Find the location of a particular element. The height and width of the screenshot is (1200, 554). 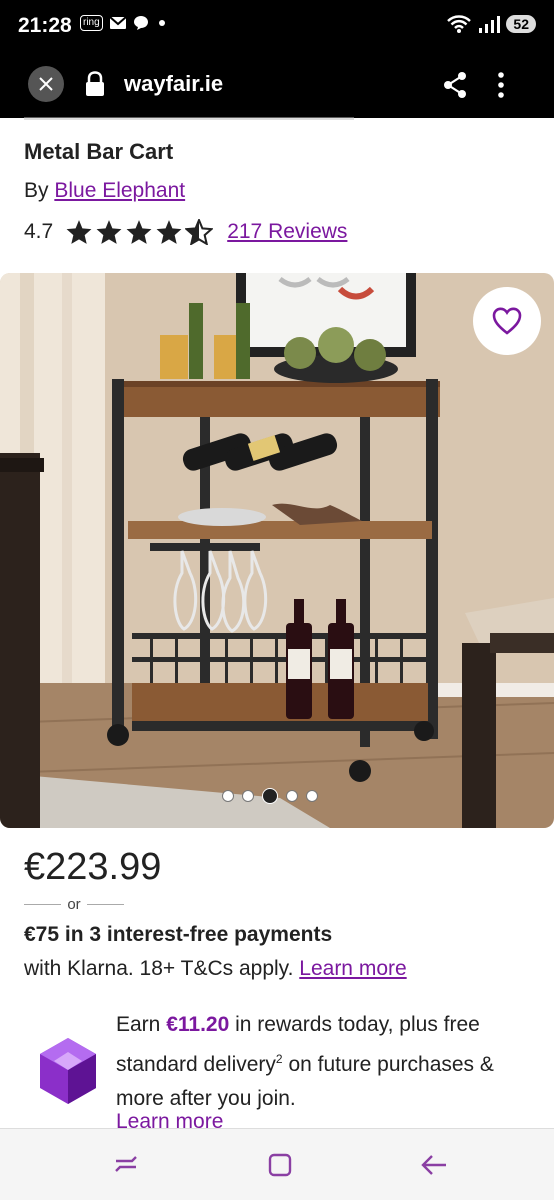

status-bar: 21:28 ring 52 is located at coordinates (277, 26).